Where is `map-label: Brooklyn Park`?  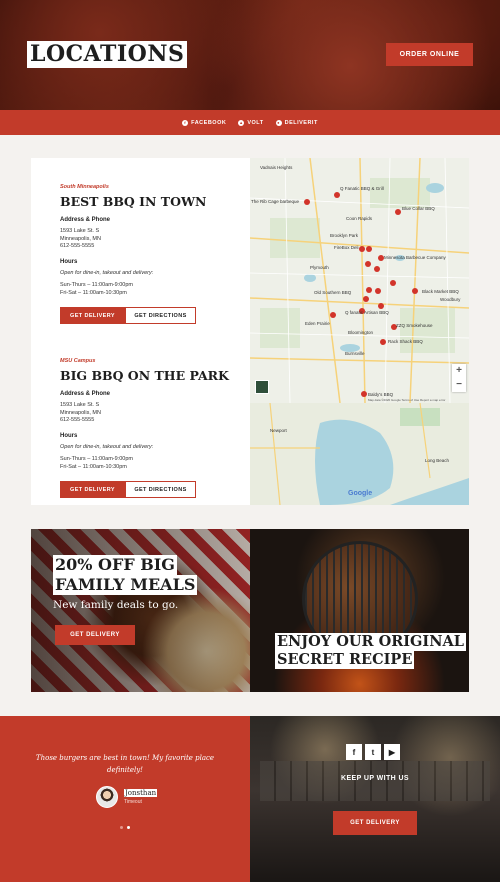 map-label: Brooklyn Park is located at coordinates (344, 235).